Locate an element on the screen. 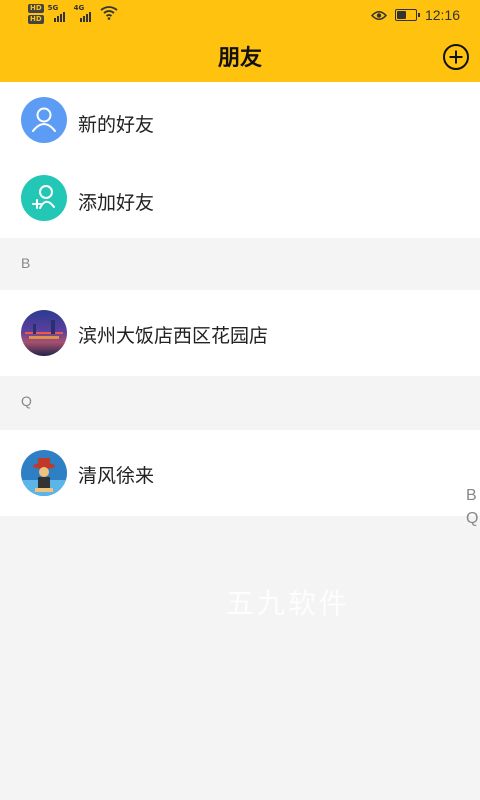 This screenshot has height=800, width=480. signal-icon: 5G is located at coordinates (59, 14).